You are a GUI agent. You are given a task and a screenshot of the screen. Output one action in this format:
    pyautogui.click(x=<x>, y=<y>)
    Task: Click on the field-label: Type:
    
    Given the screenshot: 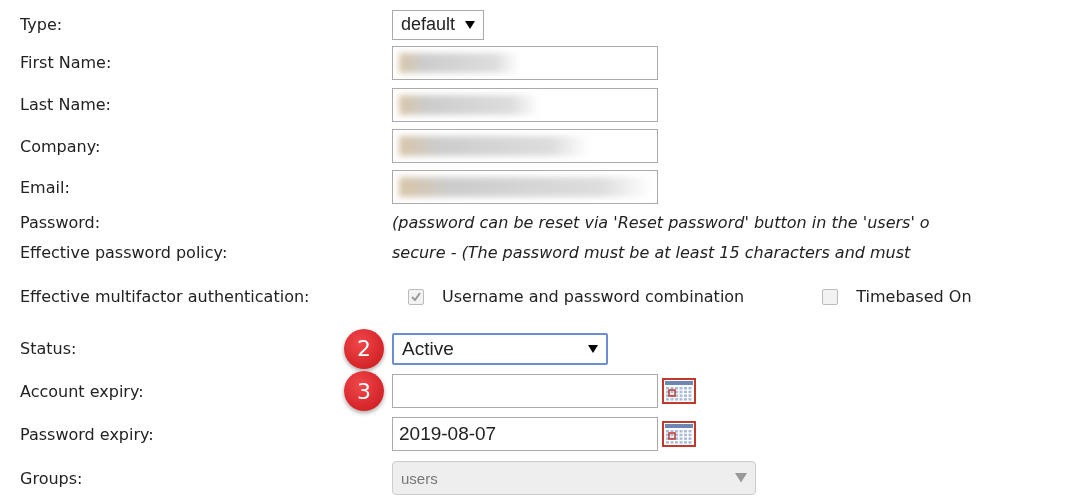 What is the action you would take?
    pyautogui.click(x=41, y=25)
    